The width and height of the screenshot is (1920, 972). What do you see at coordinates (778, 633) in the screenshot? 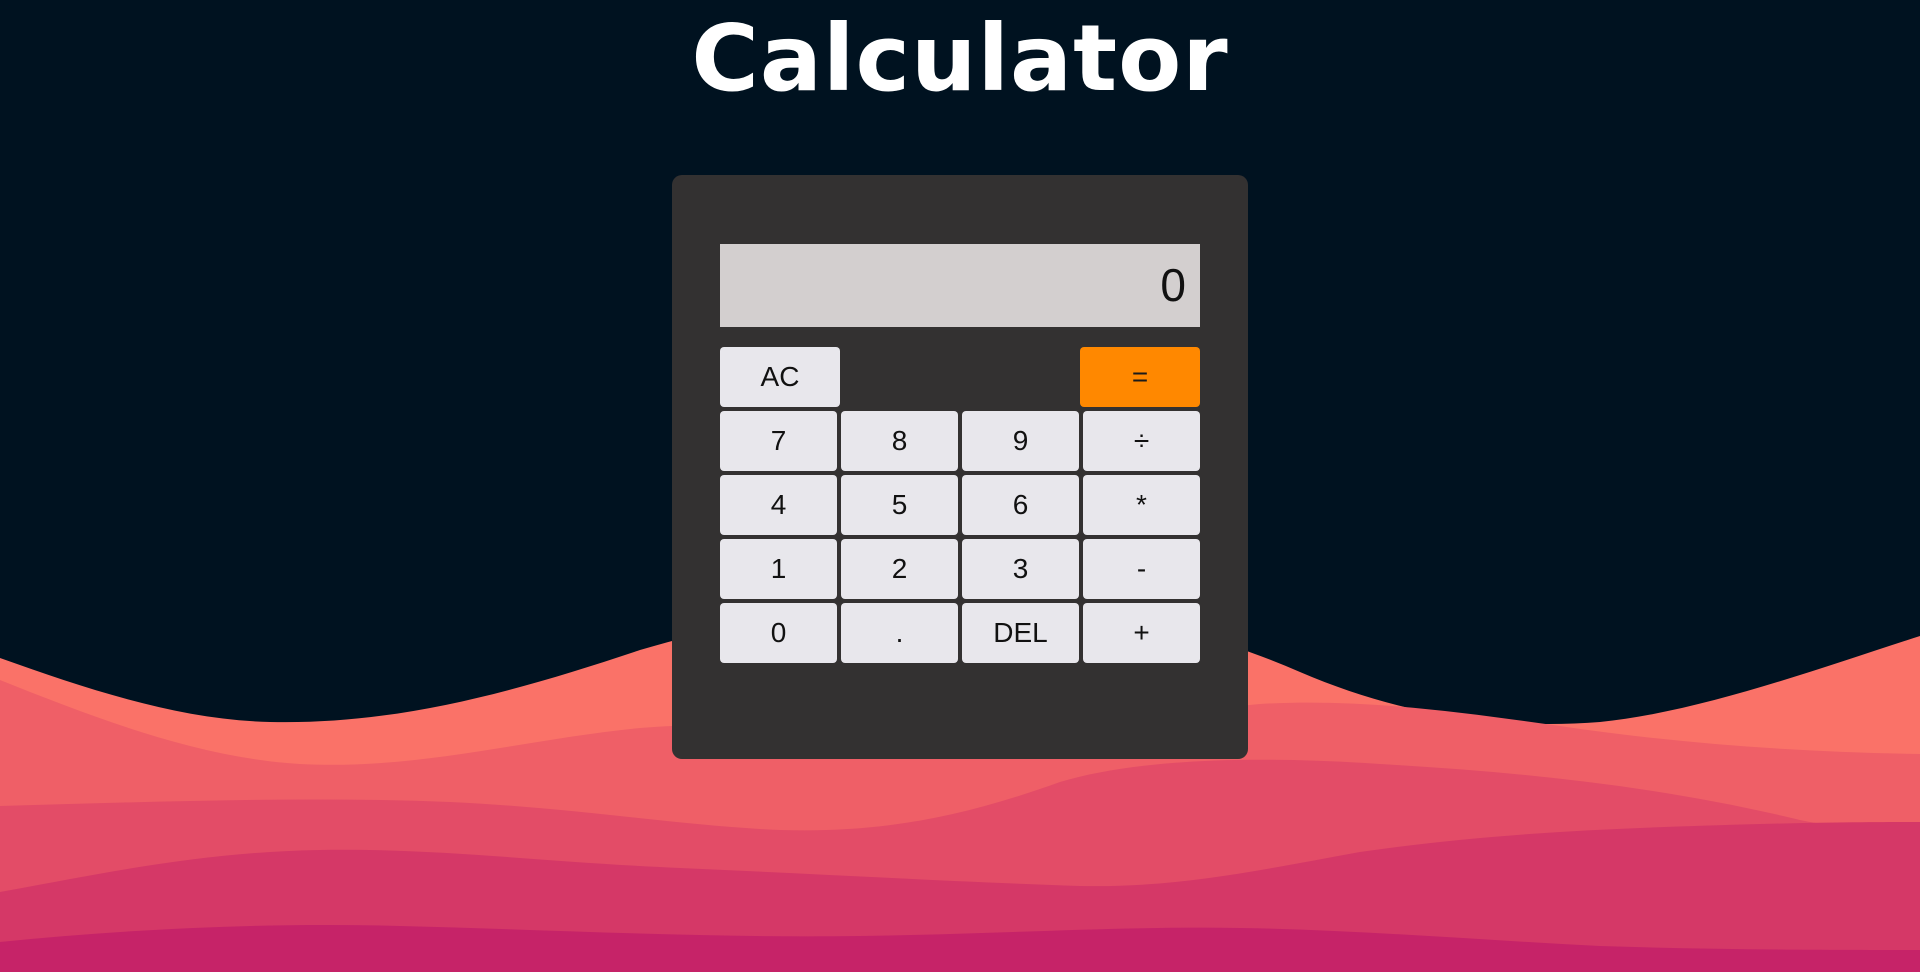
I see `digit-0-button: 0` at bounding box center [778, 633].